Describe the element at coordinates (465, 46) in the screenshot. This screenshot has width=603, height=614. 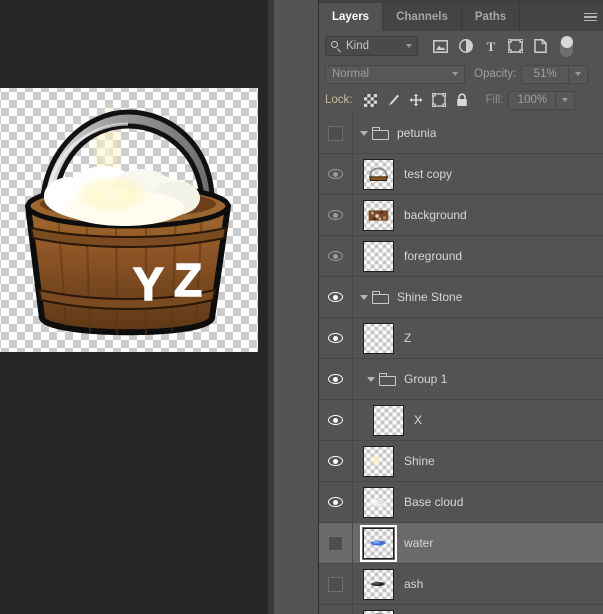
I see `adjustment-layer-filter-icon` at that location.